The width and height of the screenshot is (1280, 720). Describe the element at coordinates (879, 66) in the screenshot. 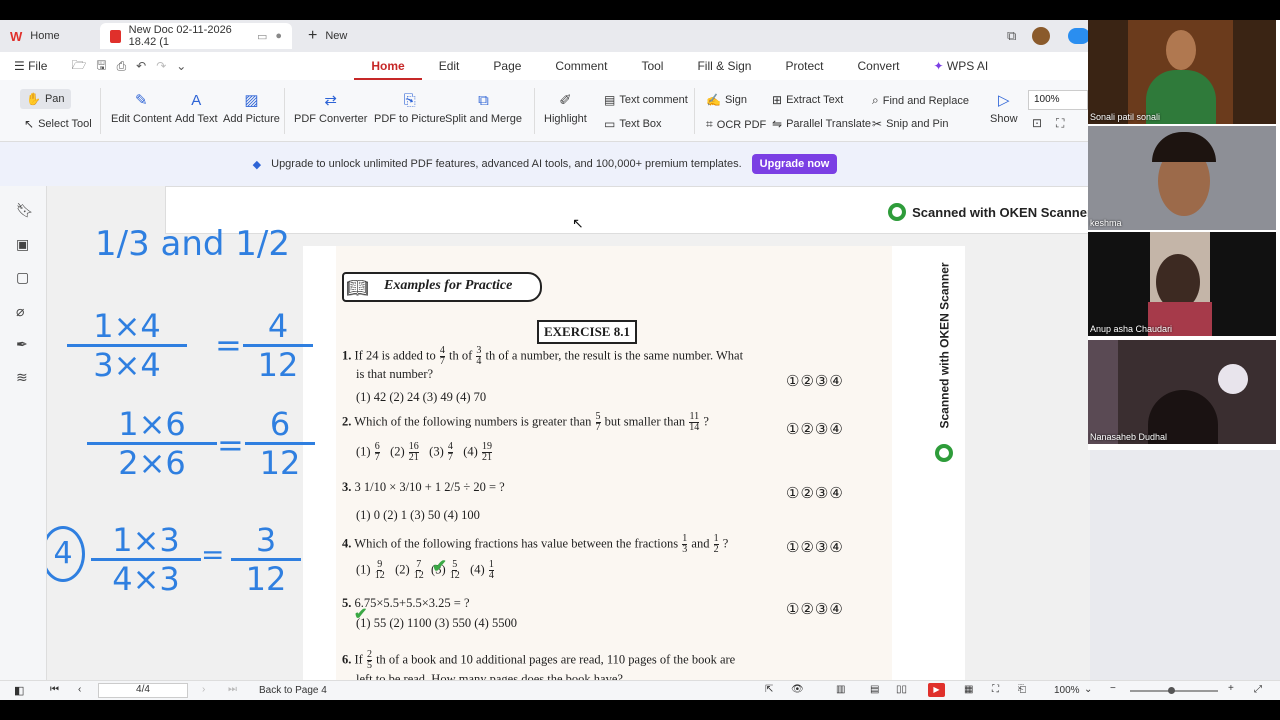

I see `menu-convert: Convert` at that location.